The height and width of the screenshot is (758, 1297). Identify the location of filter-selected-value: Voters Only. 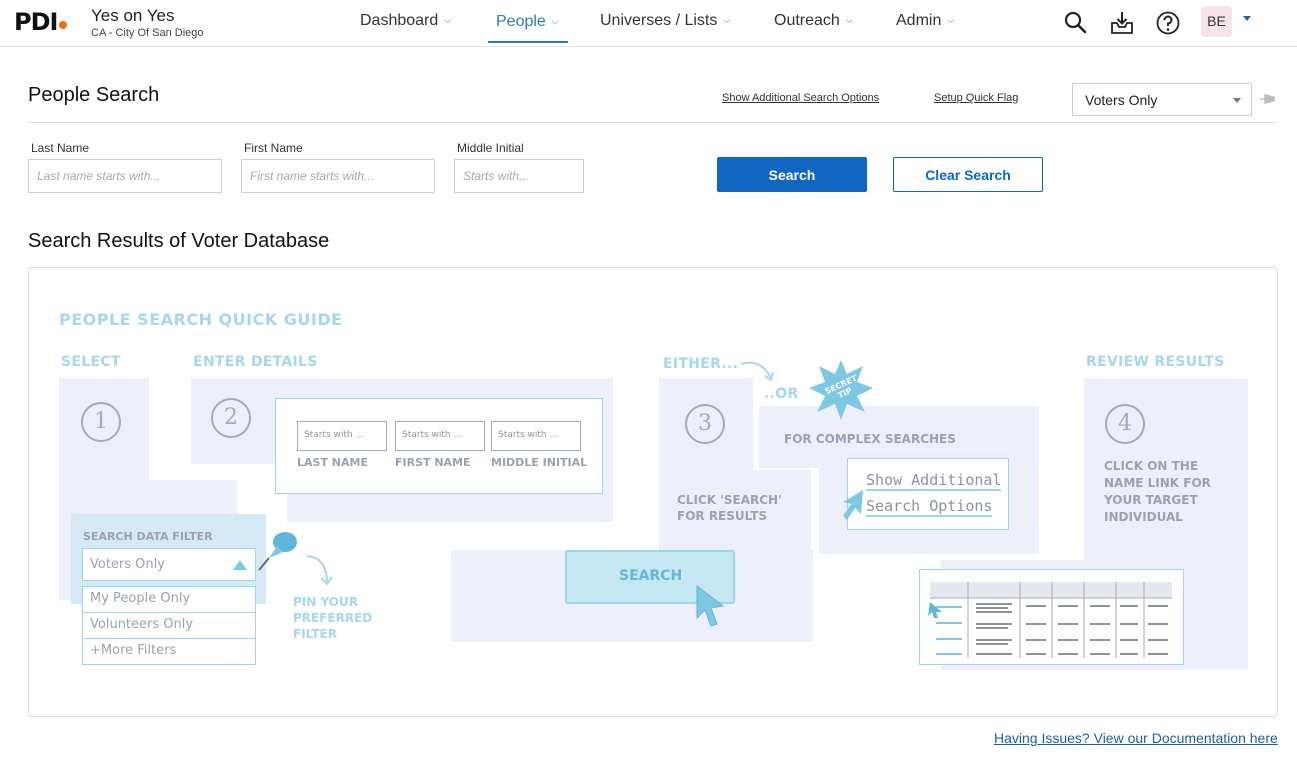
(1121, 100).